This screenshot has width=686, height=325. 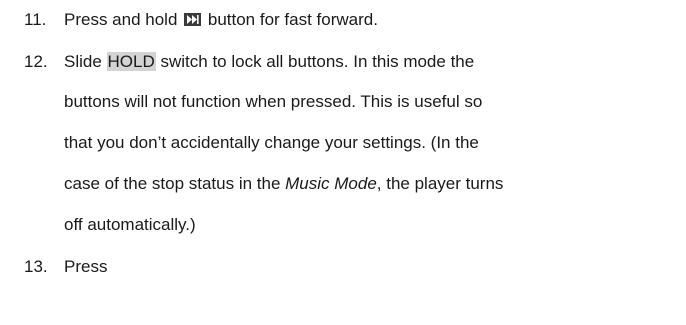 I want to click on line-text: , the player turns, so click(x=440, y=183).